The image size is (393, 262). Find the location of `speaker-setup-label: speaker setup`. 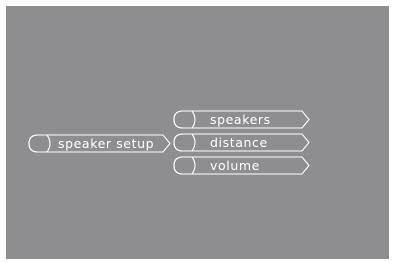

speaker-setup-label: speaker setup is located at coordinates (106, 143).